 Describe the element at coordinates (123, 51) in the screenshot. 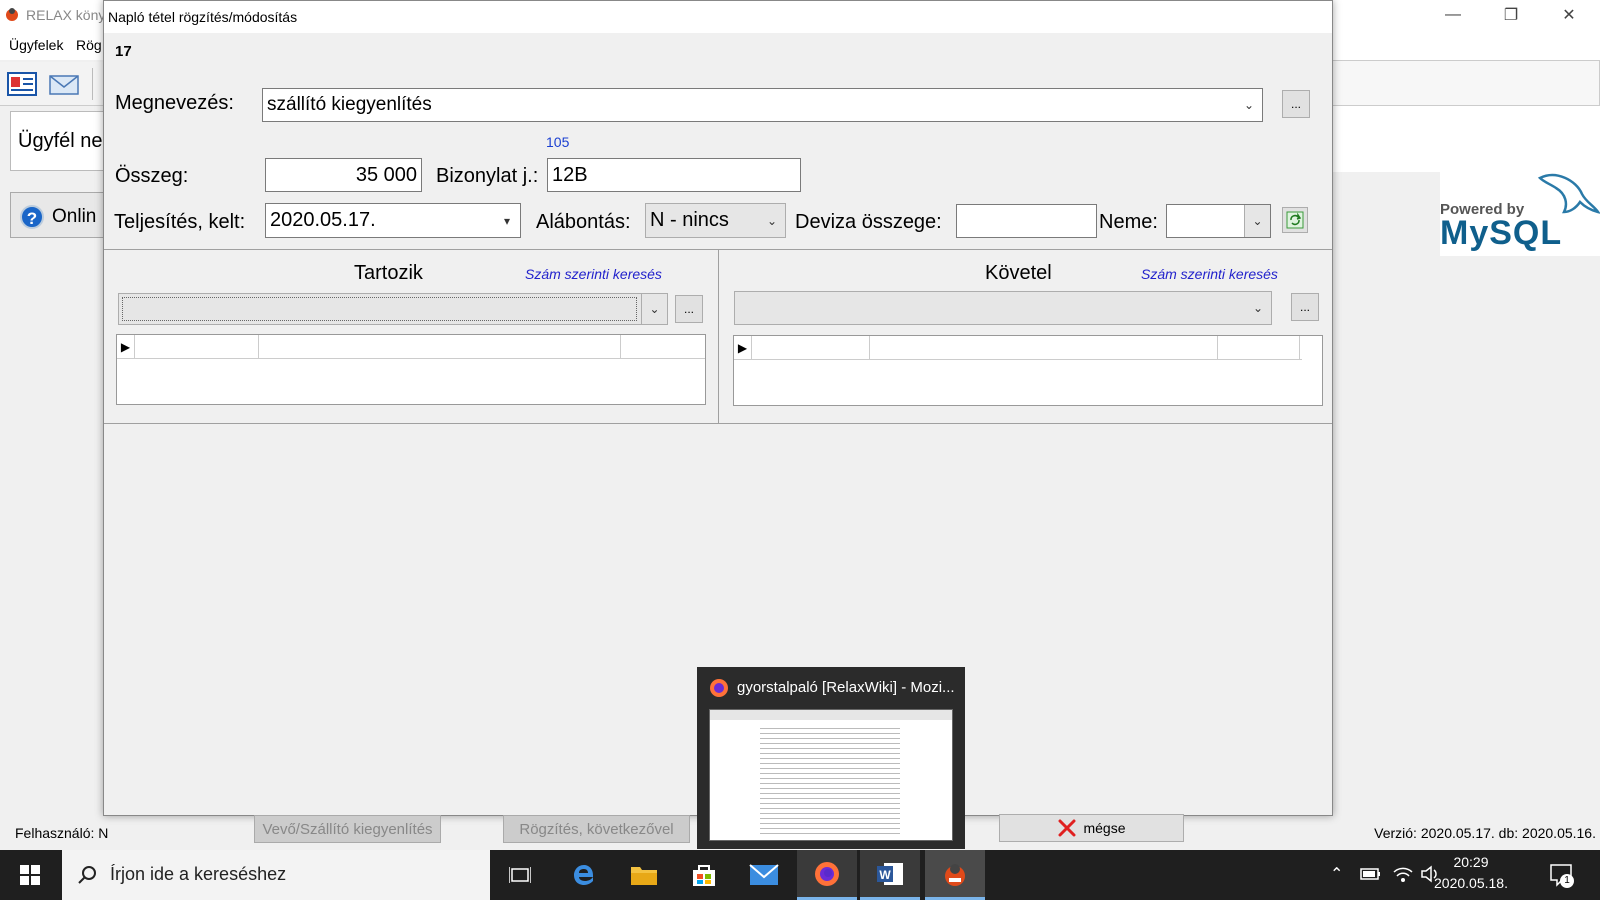

I see `record-id: 17` at that location.